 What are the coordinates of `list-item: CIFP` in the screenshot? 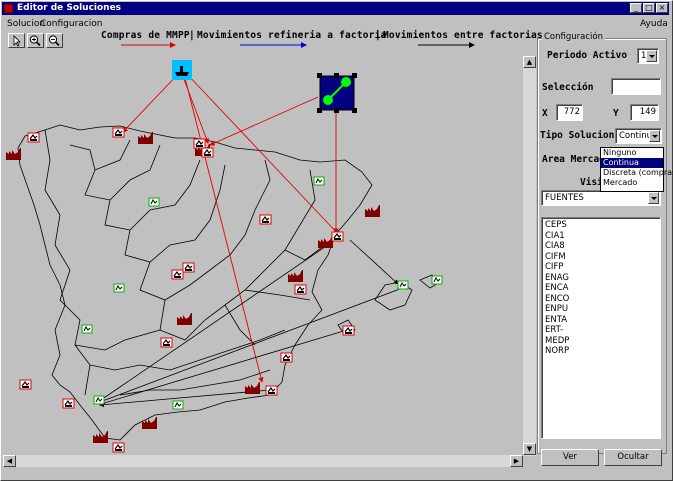 It's located at (601, 267).